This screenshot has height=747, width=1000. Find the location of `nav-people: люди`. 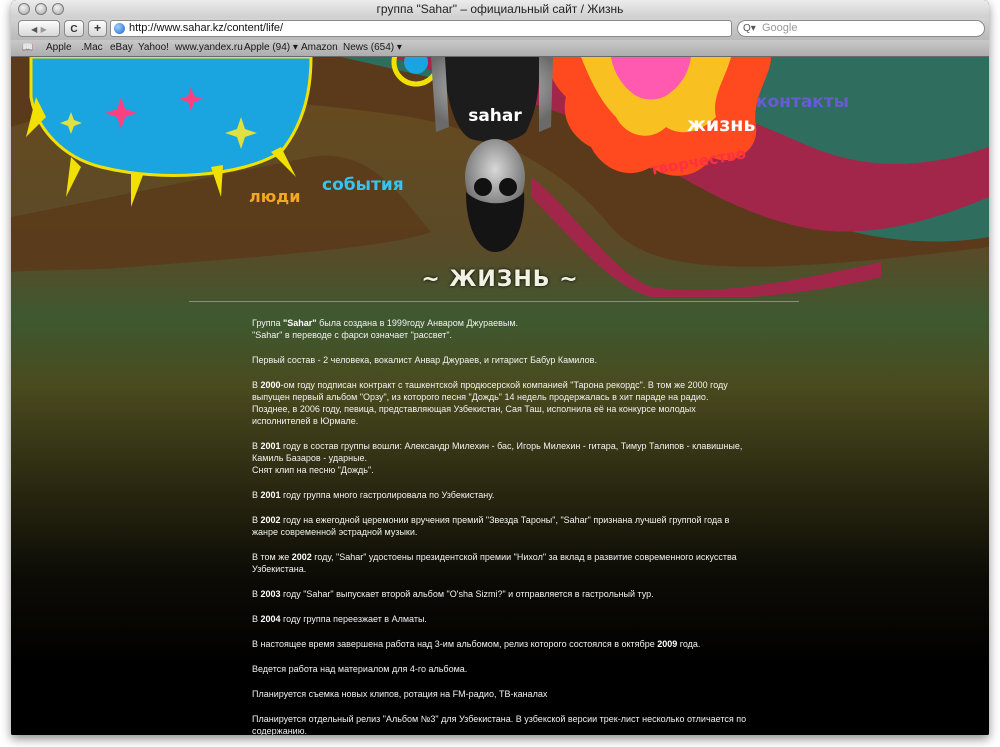

nav-people: люди is located at coordinates (274, 196).